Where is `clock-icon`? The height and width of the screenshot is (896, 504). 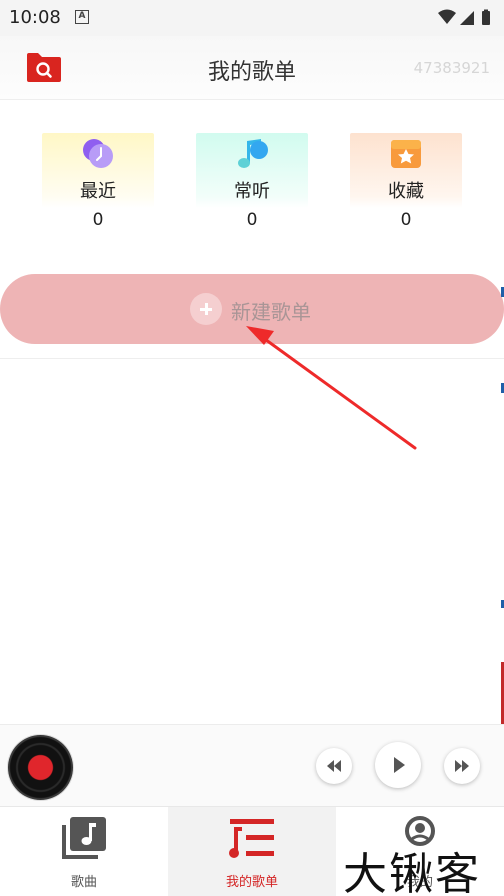
clock-icon is located at coordinates (98, 153).